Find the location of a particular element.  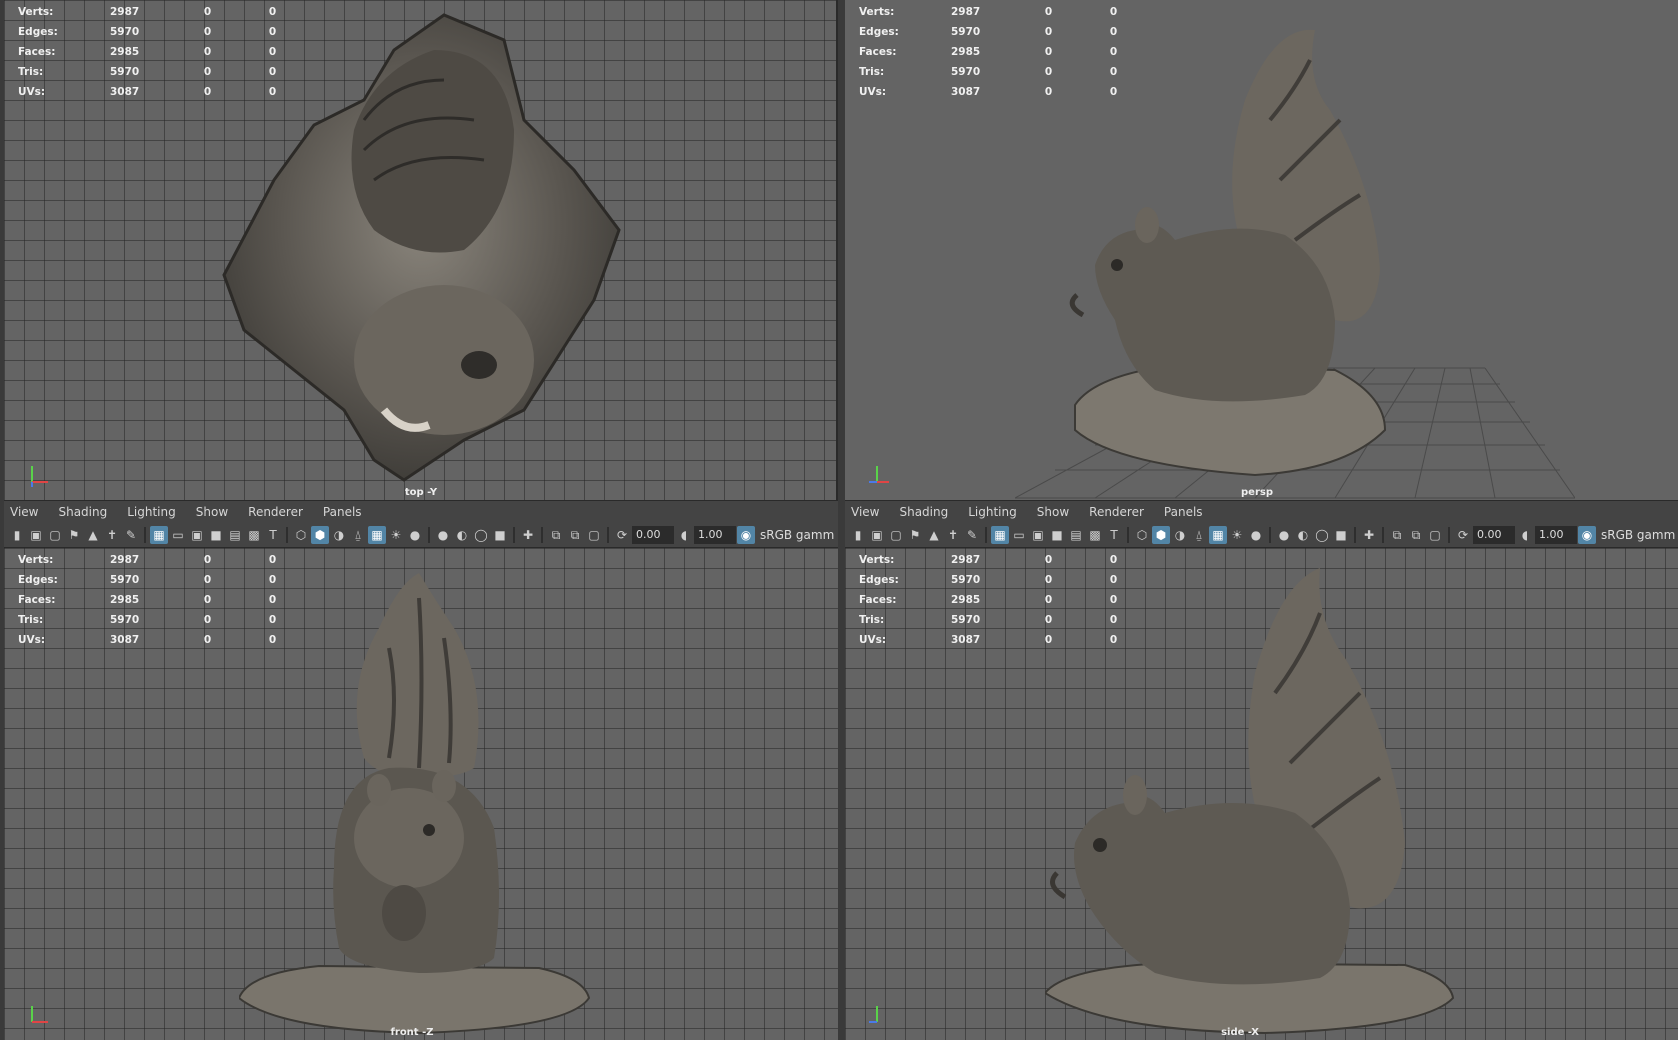

hud-value: 2985 is located at coordinates (125, 600).